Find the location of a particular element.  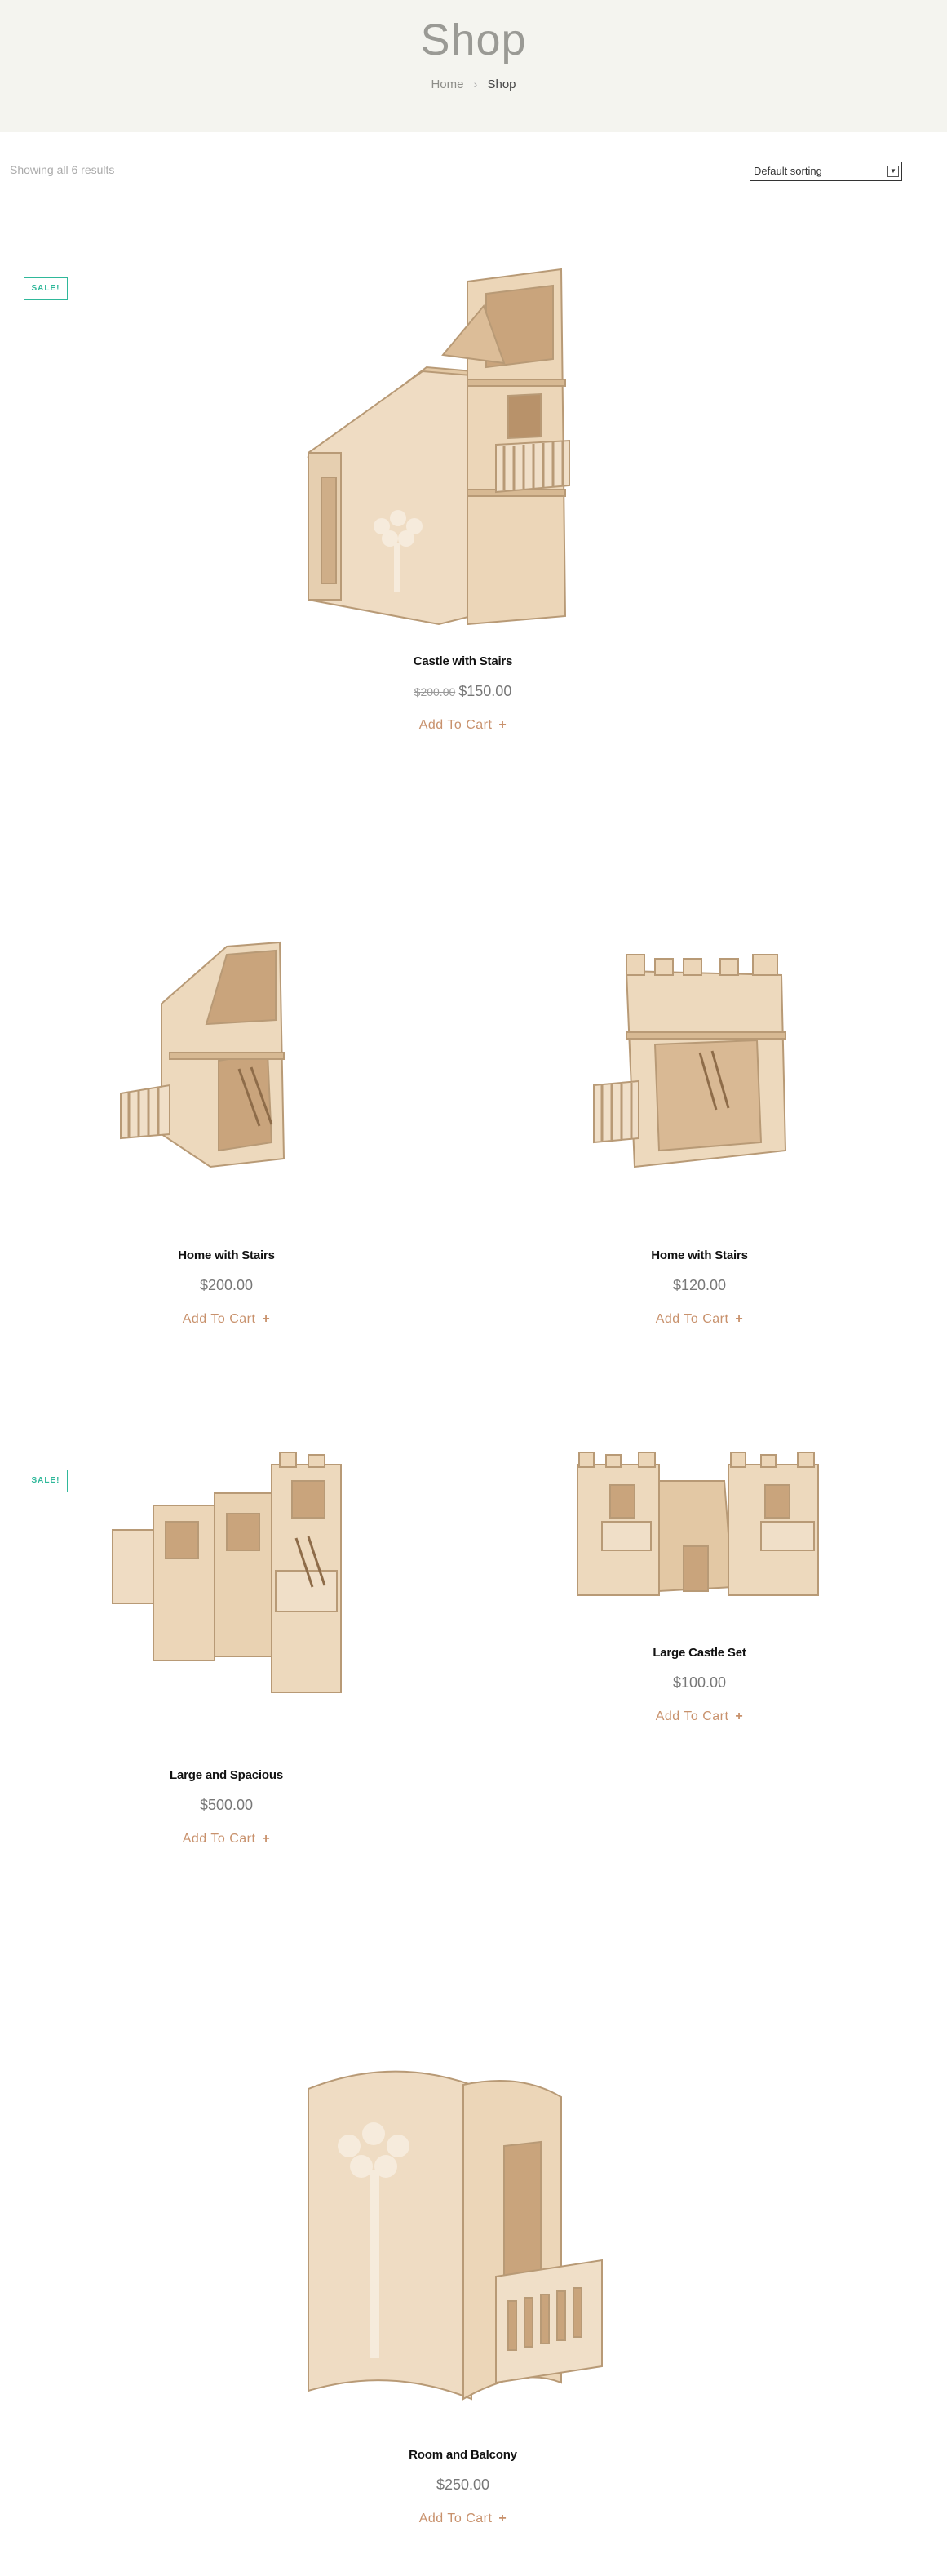

page-title: Shop is located at coordinates (473, 40).